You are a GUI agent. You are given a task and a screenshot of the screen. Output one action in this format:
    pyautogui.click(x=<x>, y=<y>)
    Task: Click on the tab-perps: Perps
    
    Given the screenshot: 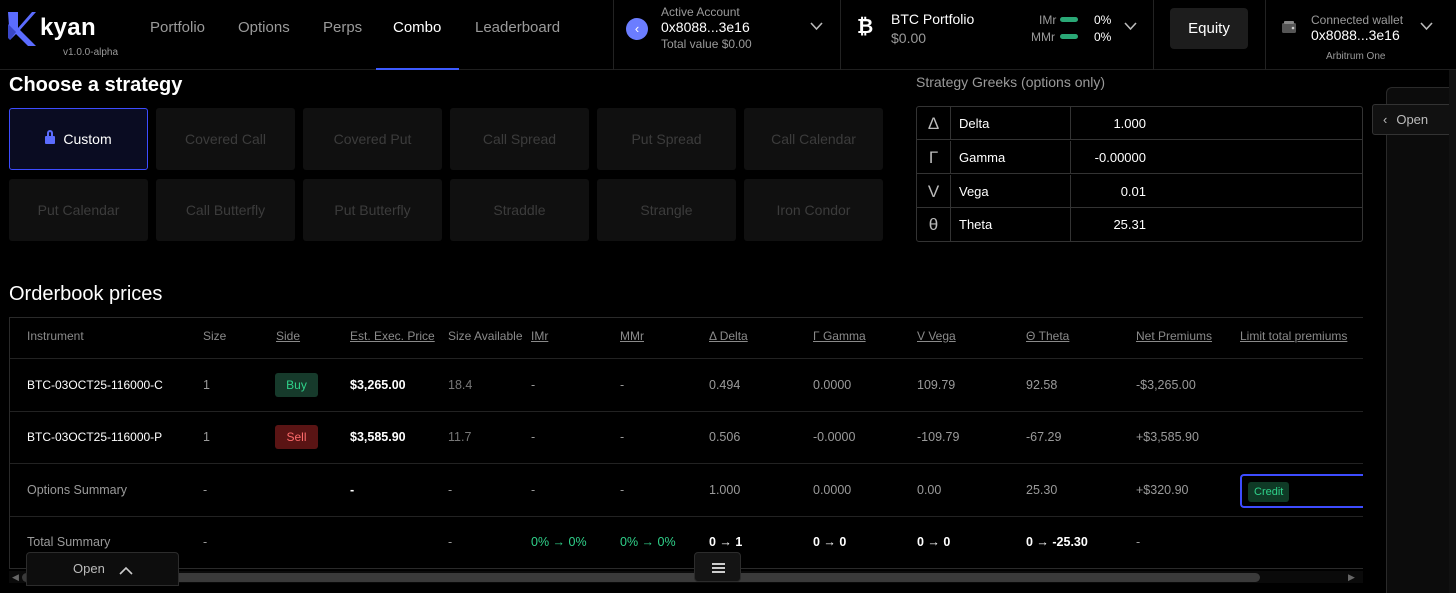 What is the action you would take?
    pyautogui.click(x=342, y=27)
    